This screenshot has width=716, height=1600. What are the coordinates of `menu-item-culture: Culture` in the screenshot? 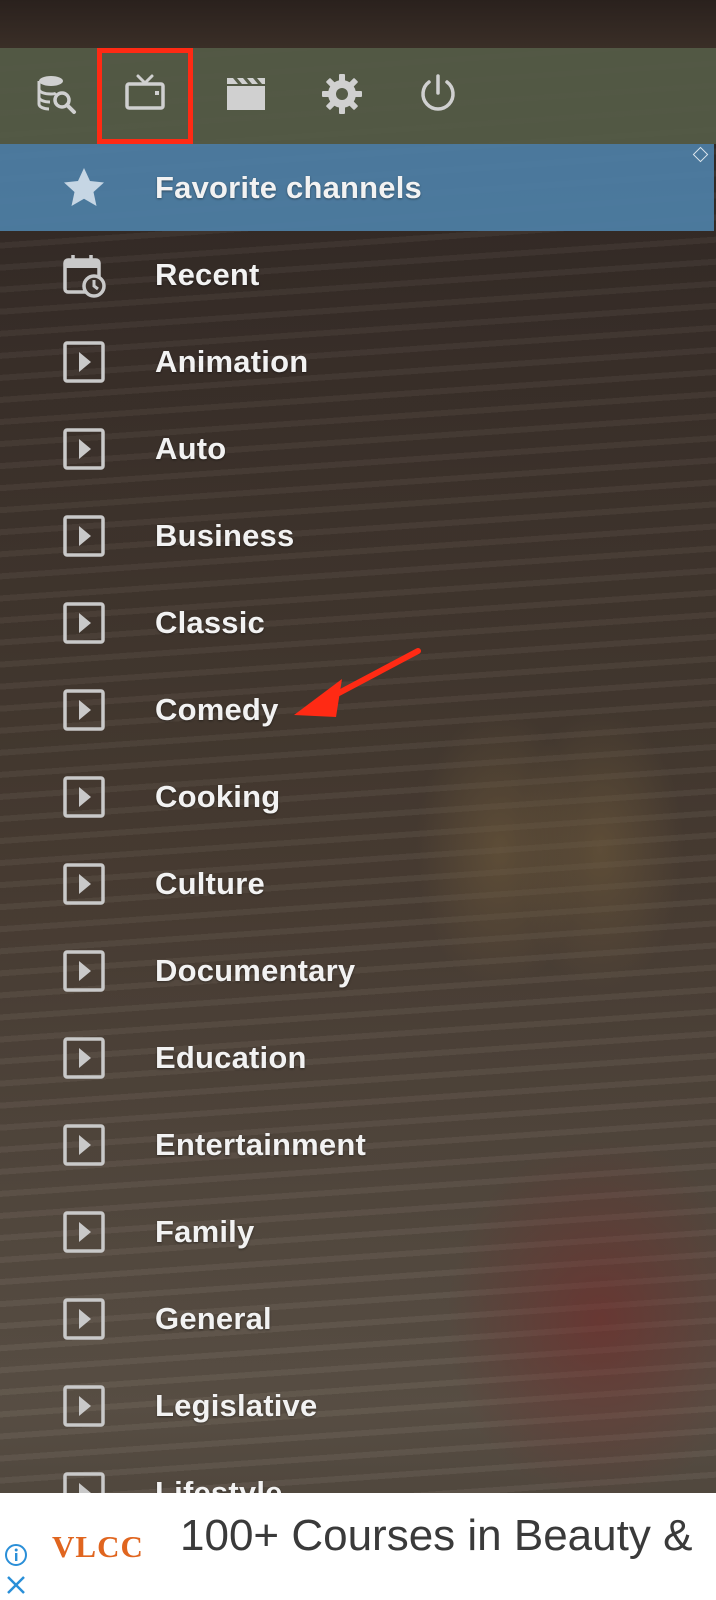 It's located at (358, 883).